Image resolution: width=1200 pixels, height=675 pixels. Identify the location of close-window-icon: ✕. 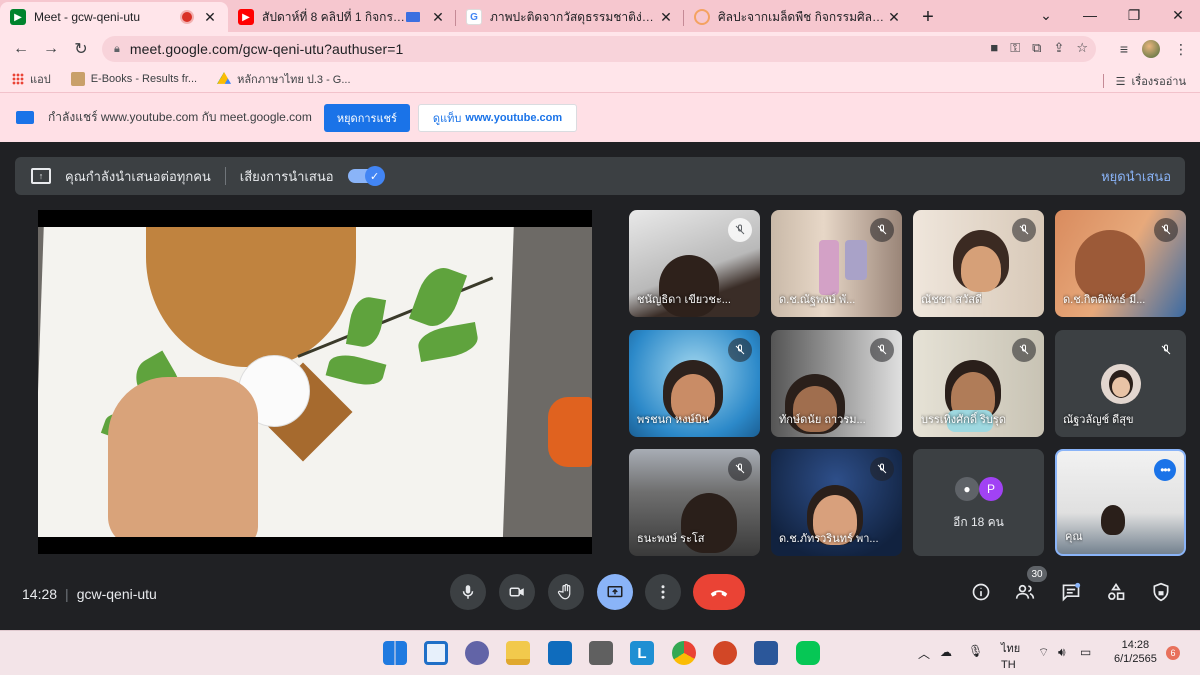
(1178, 15).